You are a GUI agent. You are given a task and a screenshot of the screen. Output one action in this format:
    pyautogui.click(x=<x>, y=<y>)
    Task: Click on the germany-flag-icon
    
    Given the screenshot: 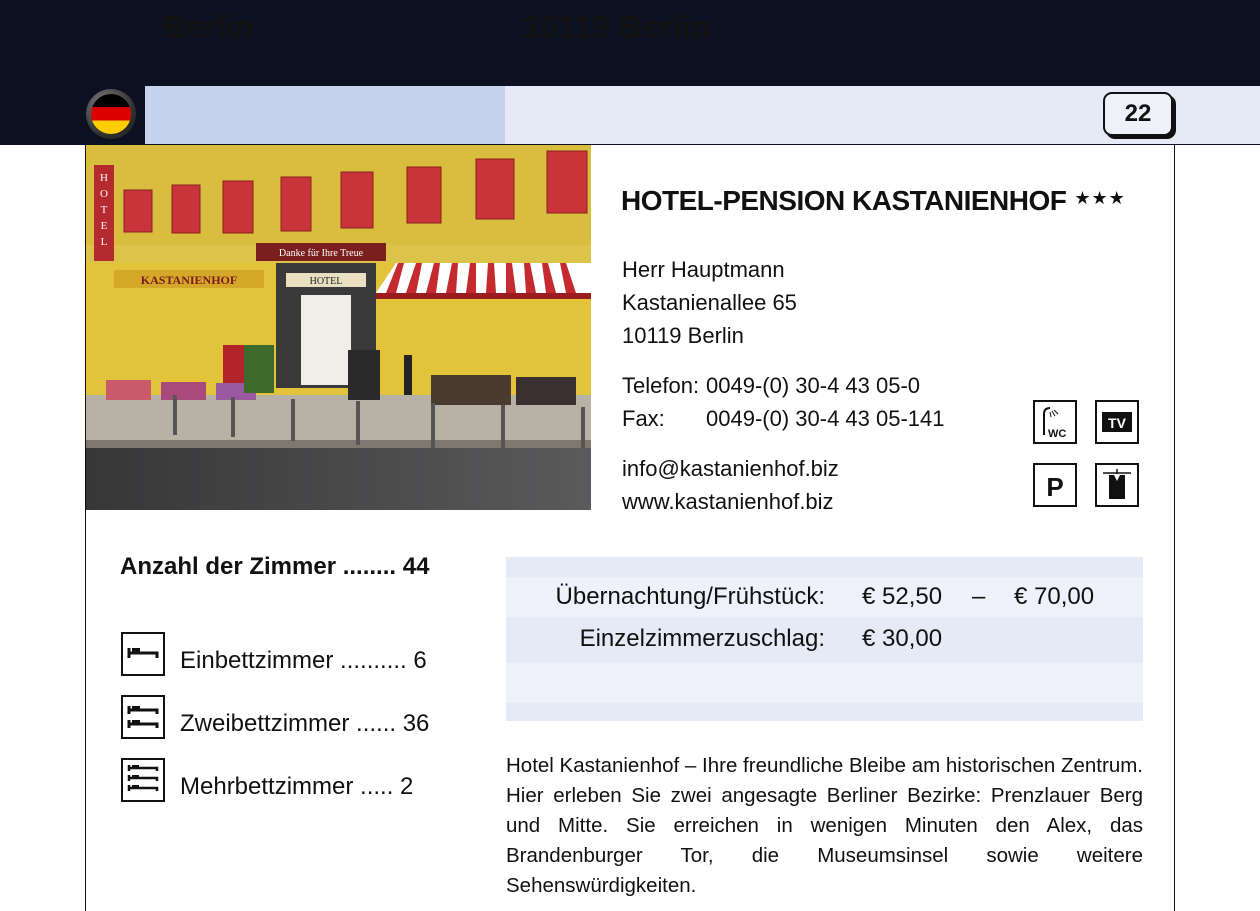 What is the action you would take?
    pyautogui.click(x=111, y=114)
    